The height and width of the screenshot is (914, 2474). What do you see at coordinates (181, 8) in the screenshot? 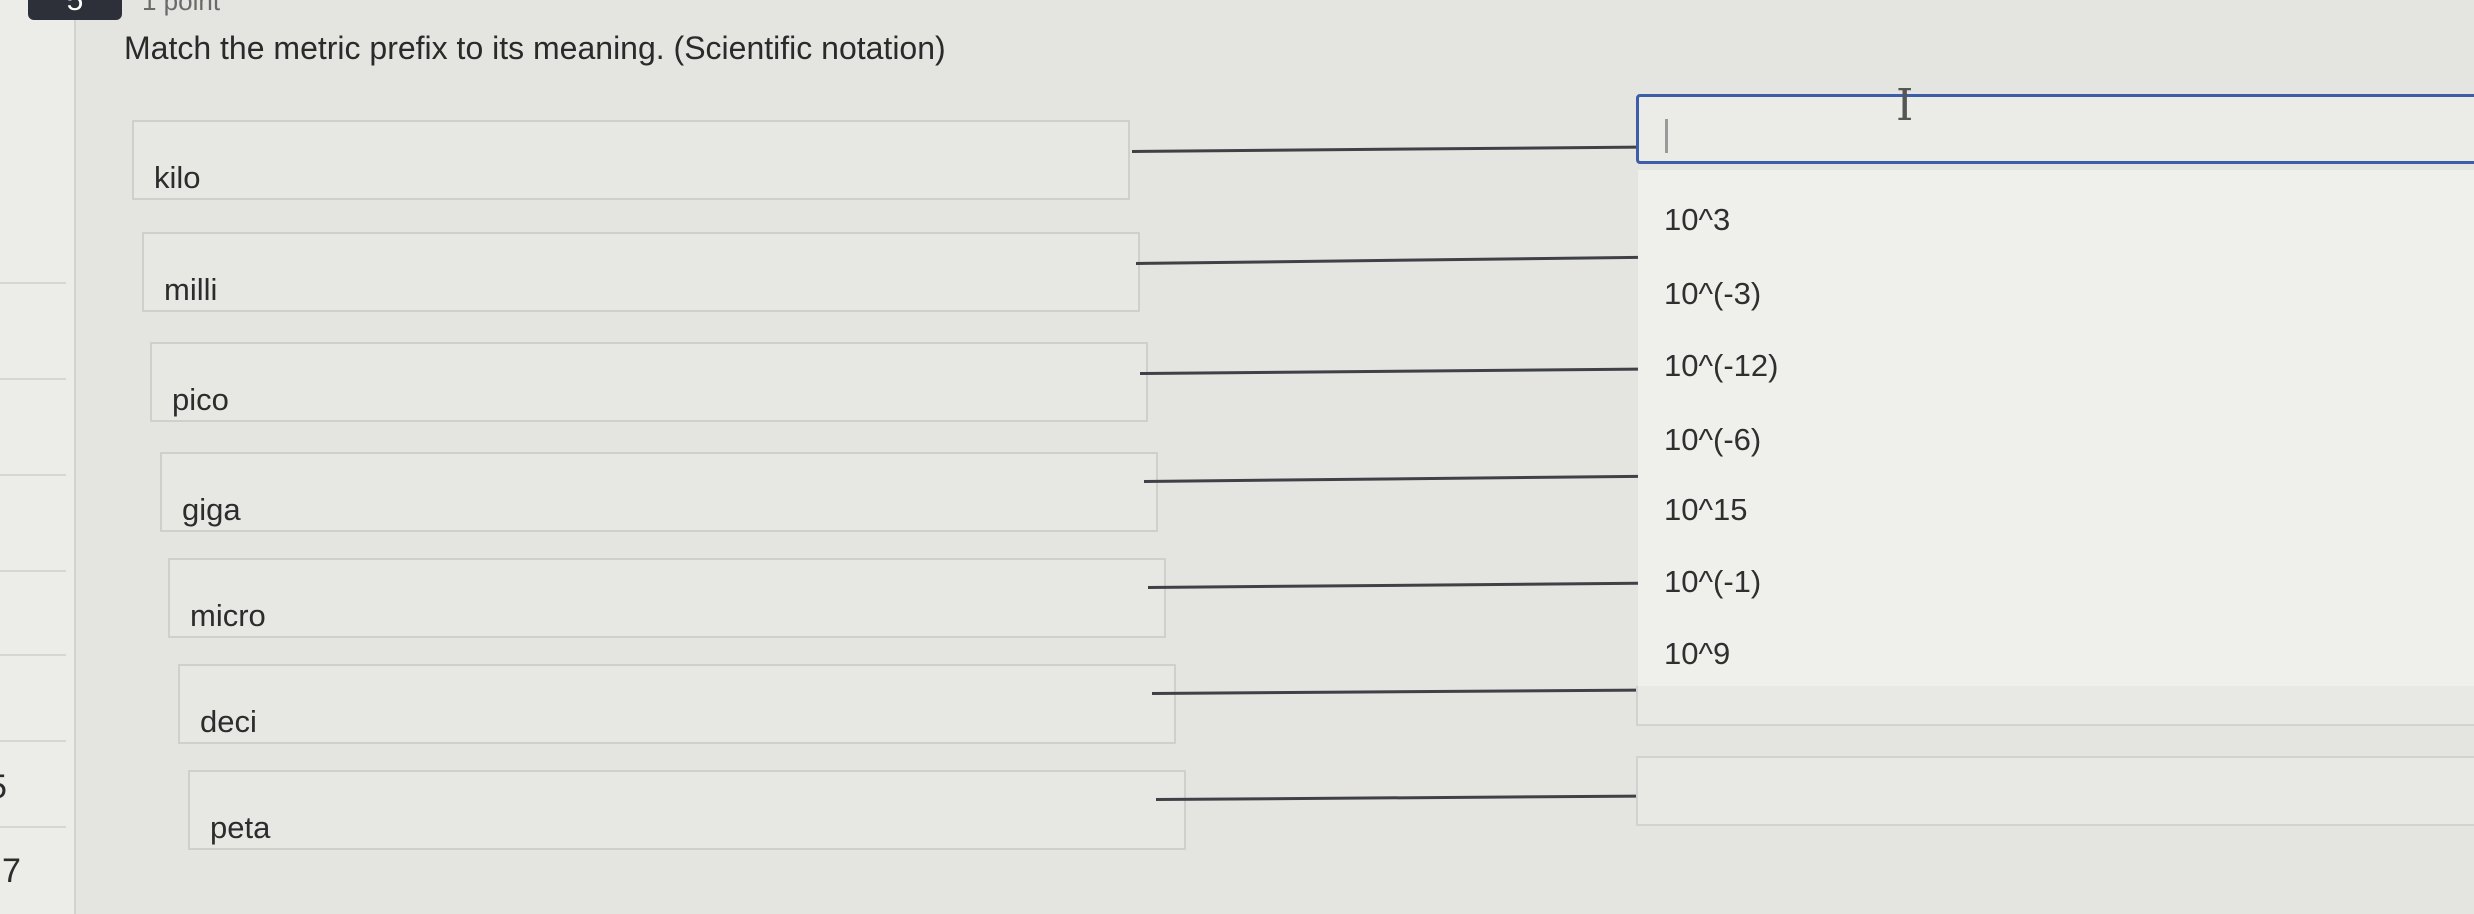
I see `question-points: 1 point` at bounding box center [181, 8].